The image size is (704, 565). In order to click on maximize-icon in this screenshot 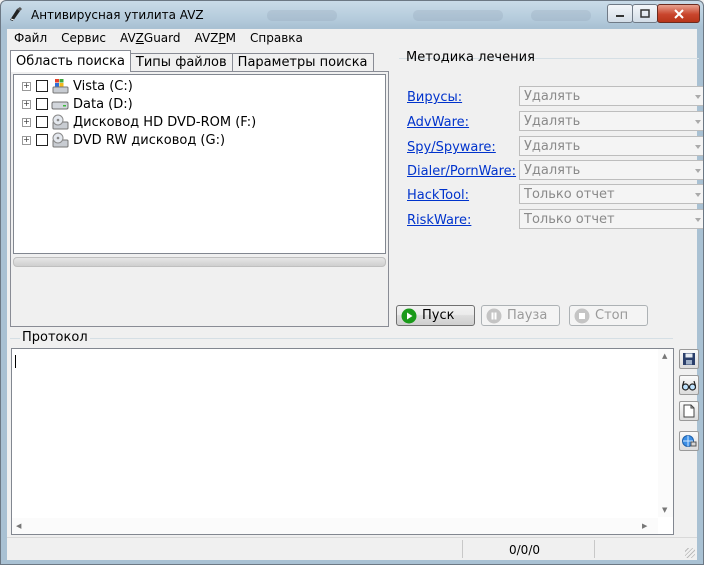, I will do `click(645, 13)`.